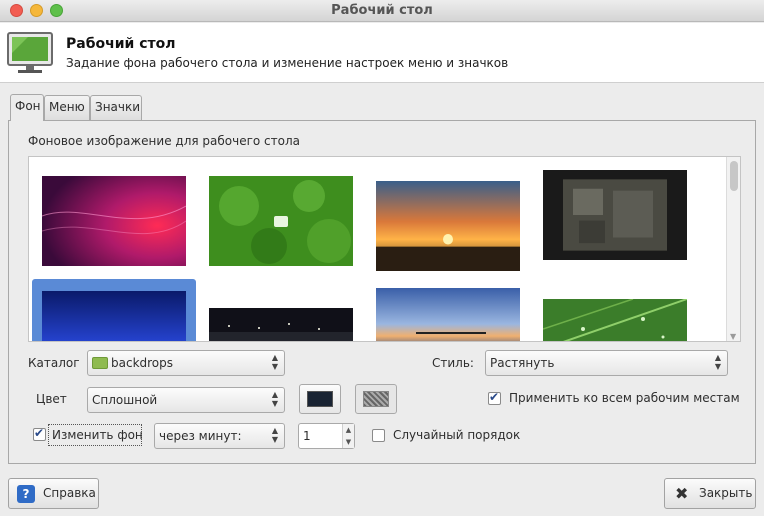  What do you see at coordinates (326, 436) in the screenshot?
I see `interval-spinbox: 1 ▲ ▼` at bounding box center [326, 436].